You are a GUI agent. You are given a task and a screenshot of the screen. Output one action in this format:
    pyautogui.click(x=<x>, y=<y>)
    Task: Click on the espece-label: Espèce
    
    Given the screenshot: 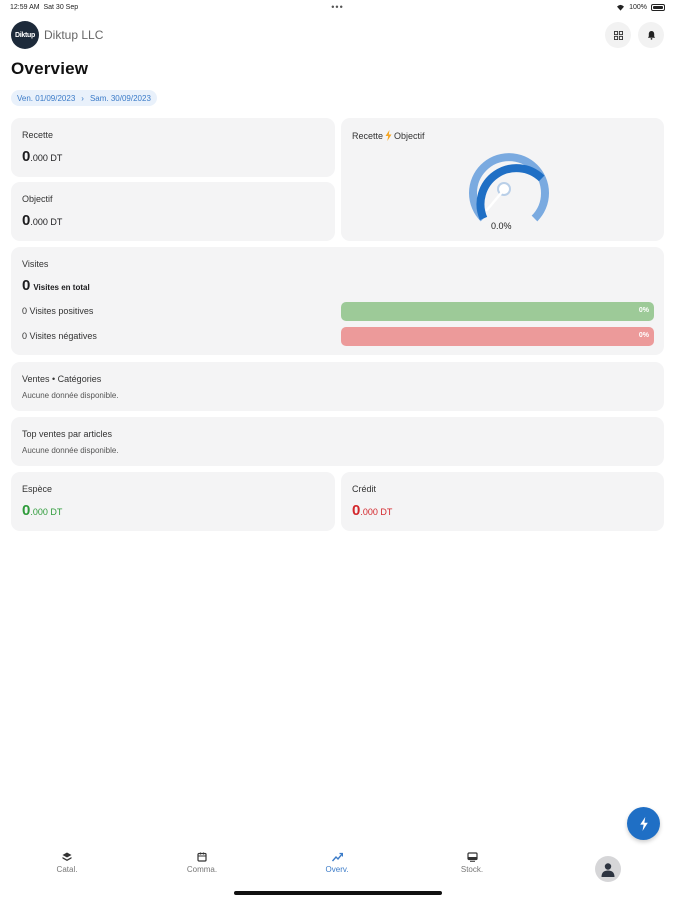 What is the action you would take?
    pyautogui.click(x=37, y=489)
    